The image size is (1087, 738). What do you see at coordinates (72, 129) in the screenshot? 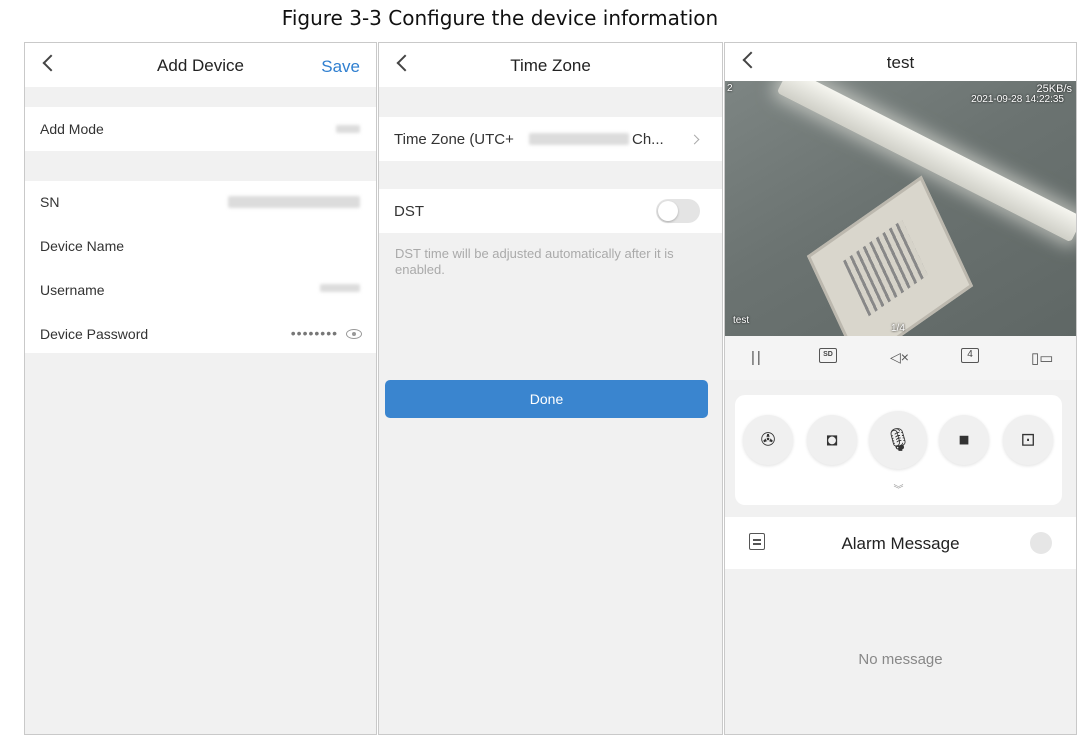
I see `add-mode-label: Add Mode` at bounding box center [72, 129].